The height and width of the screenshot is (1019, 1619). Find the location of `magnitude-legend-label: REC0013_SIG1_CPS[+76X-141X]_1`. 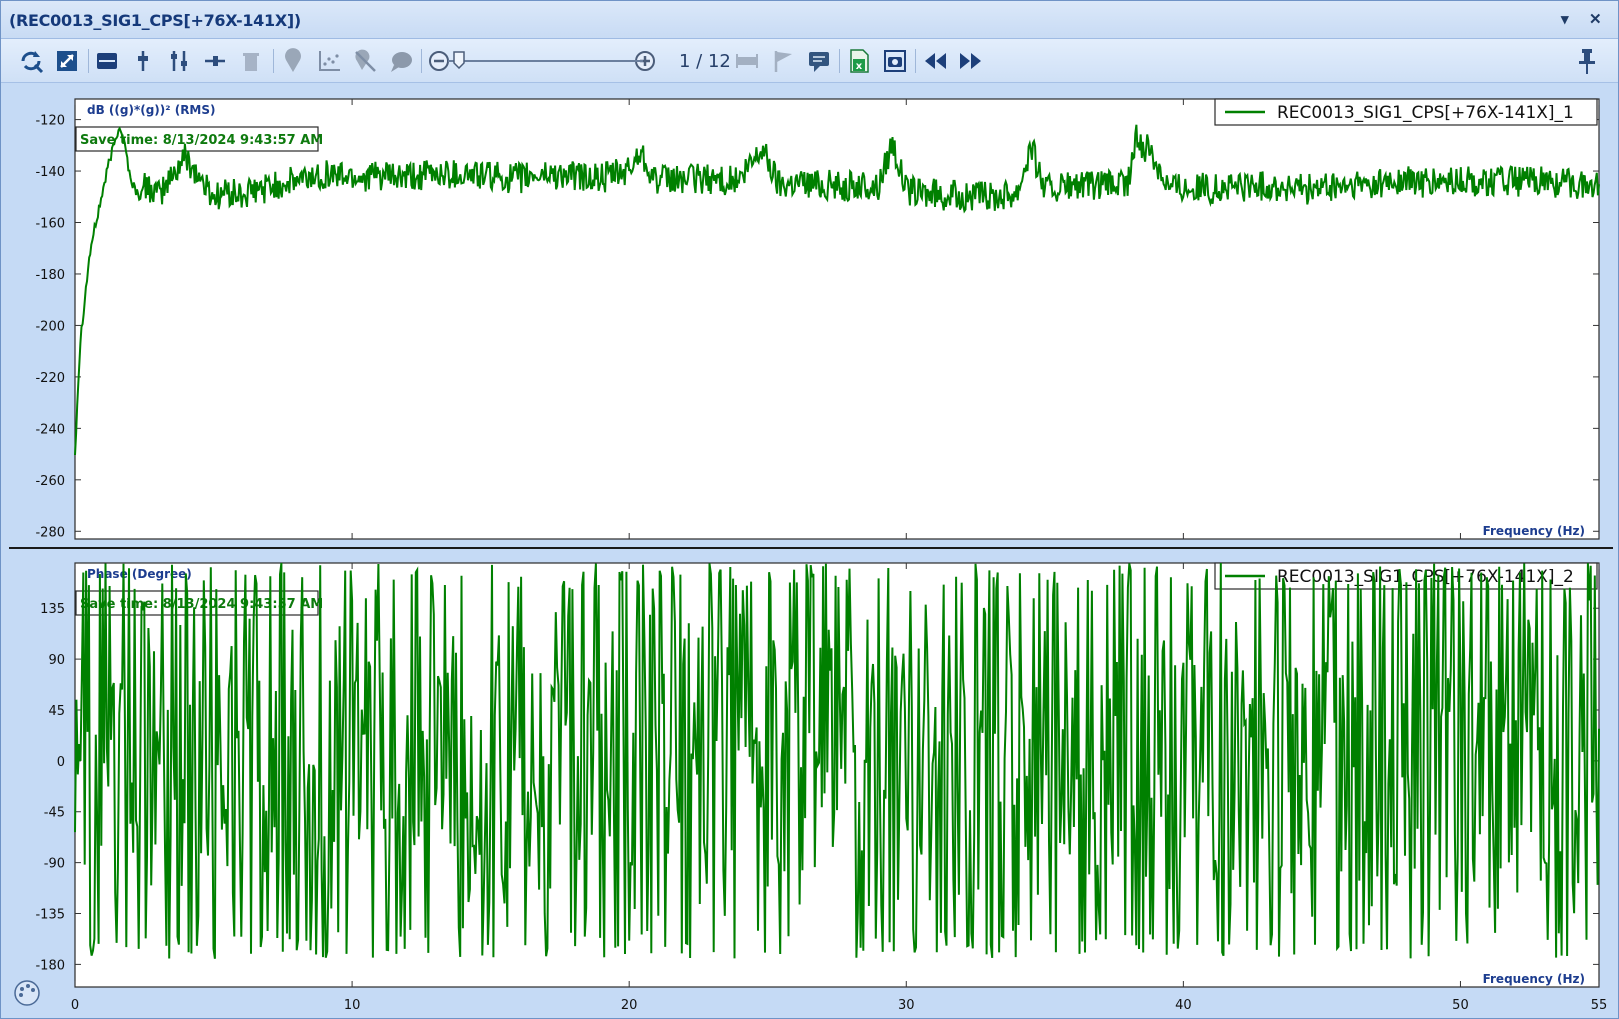

magnitude-legend-label: REC0013_SIG1_CPS[+76X-141X]_1 is located at coordinates (1425, 113).